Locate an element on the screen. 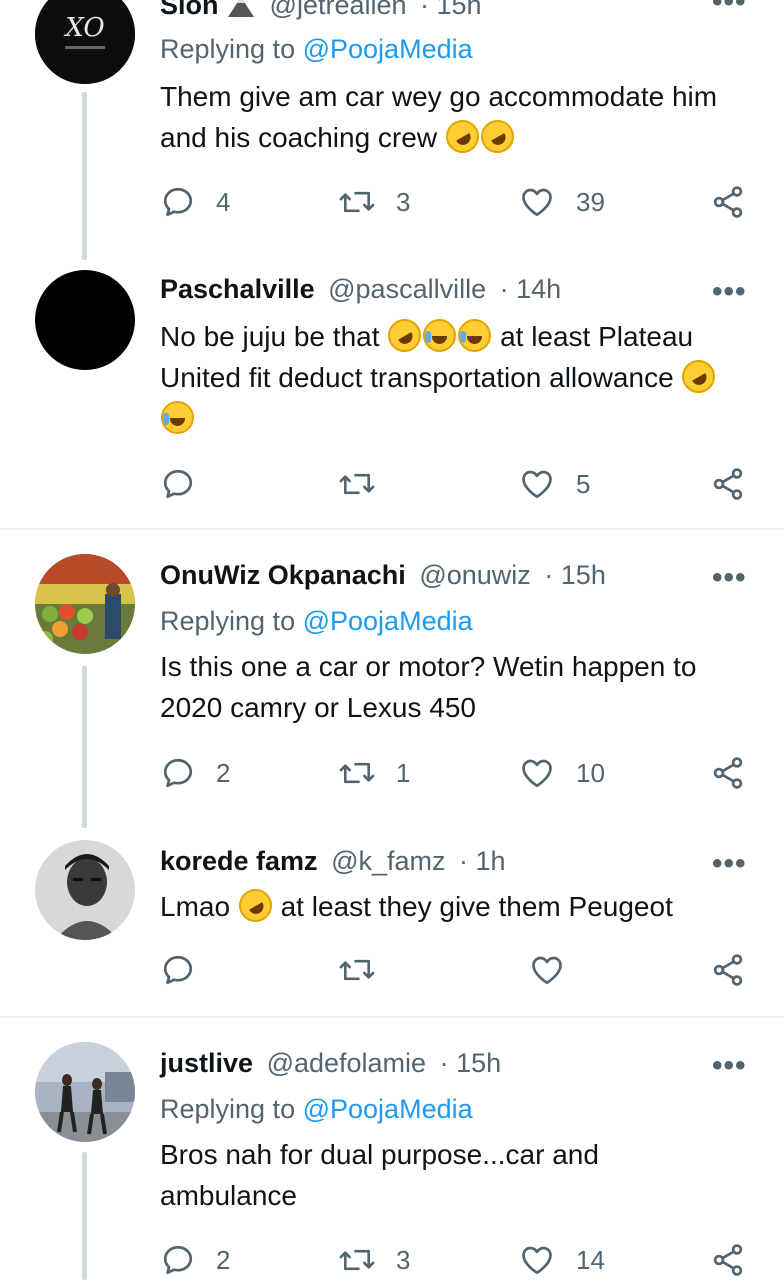  display-name: justlive is located at coordinates (206, 1063).